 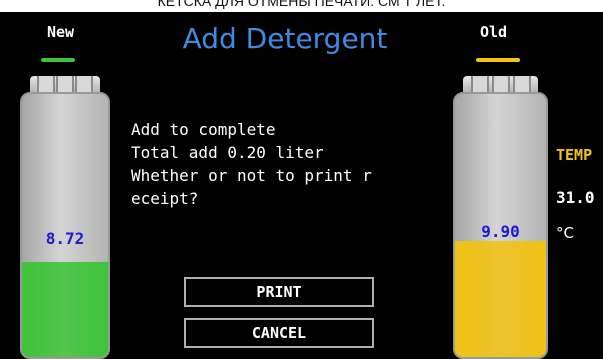 I want to click on message-line: Whether or not to print r, so click(x=251, y=175).